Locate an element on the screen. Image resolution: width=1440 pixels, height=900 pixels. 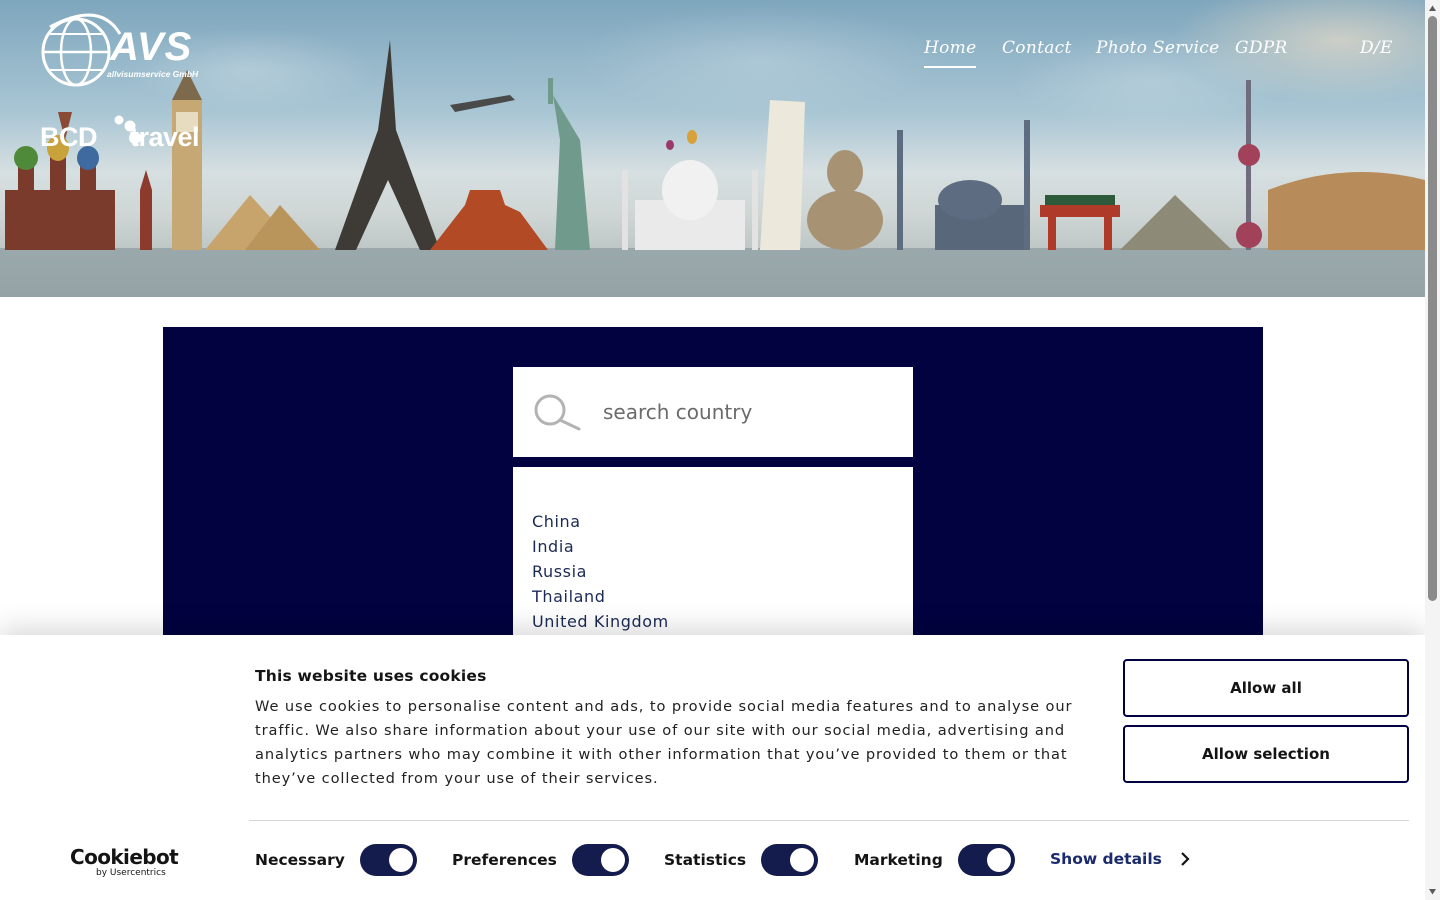
toggle-marketing-group: Marketing is located at coordinates (934, 860).